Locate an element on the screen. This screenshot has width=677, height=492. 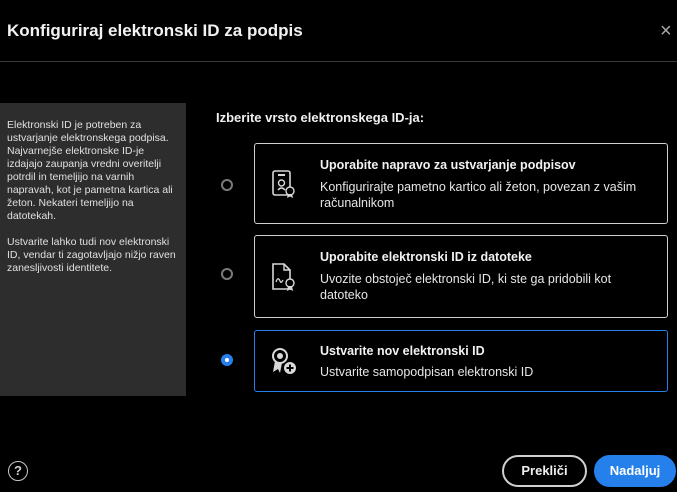
smartcard-device-icon is located at coordinates (283, 183).